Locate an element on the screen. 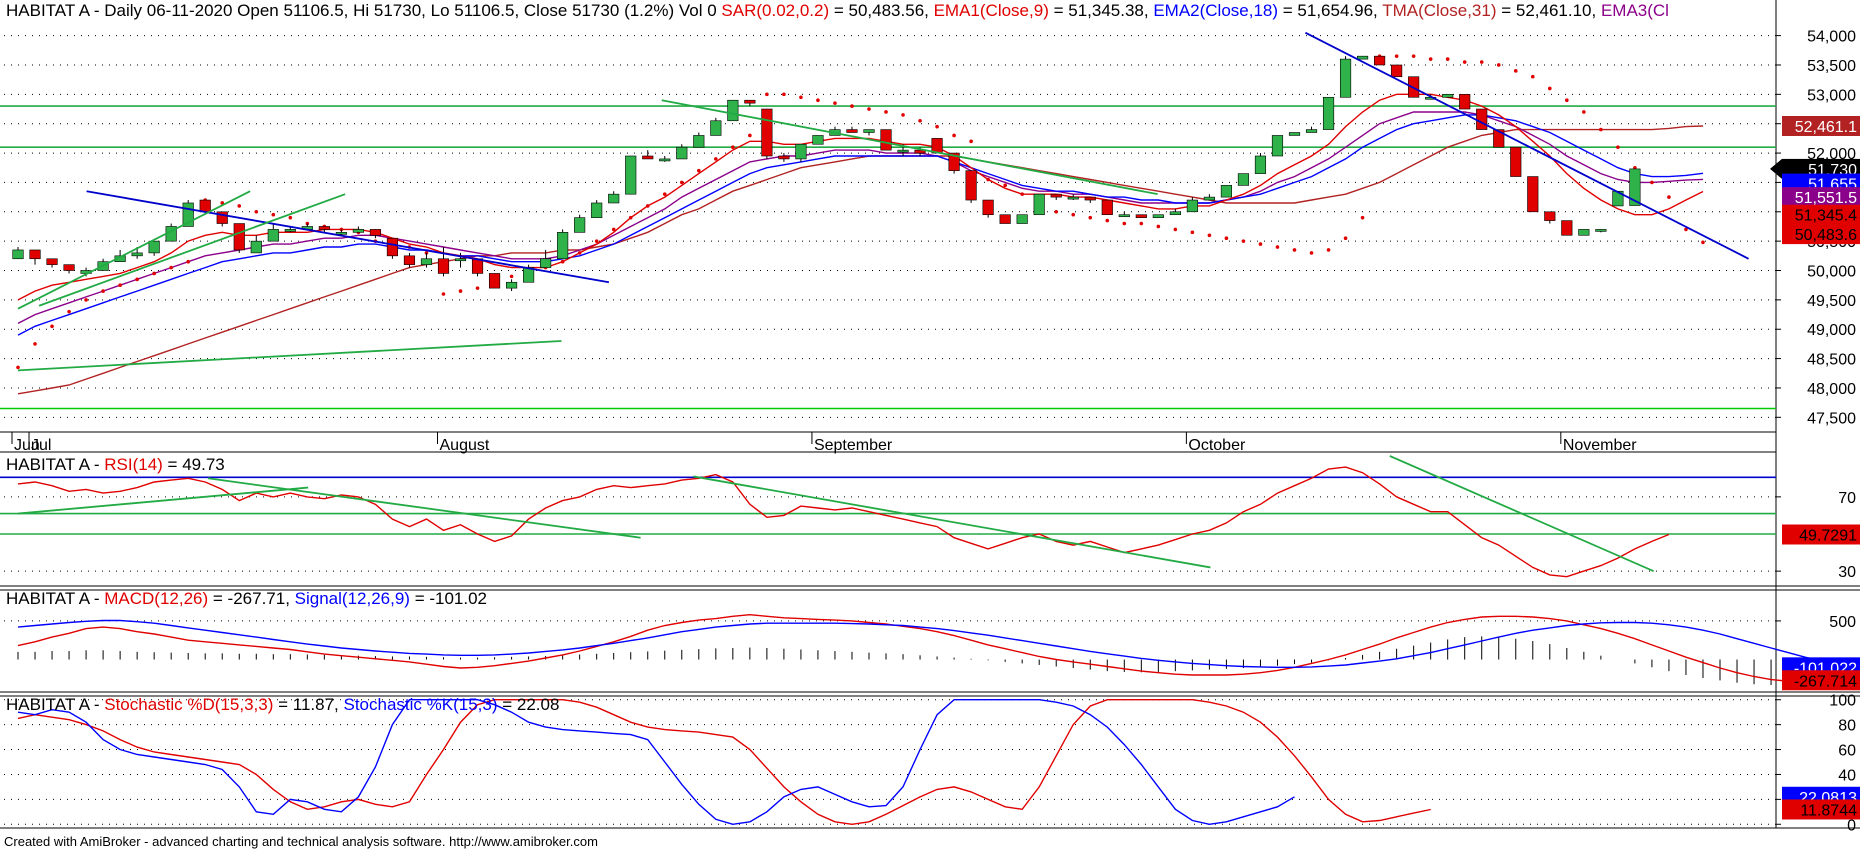  y-tick-label: 40 is located at coordinates (1847, 775).